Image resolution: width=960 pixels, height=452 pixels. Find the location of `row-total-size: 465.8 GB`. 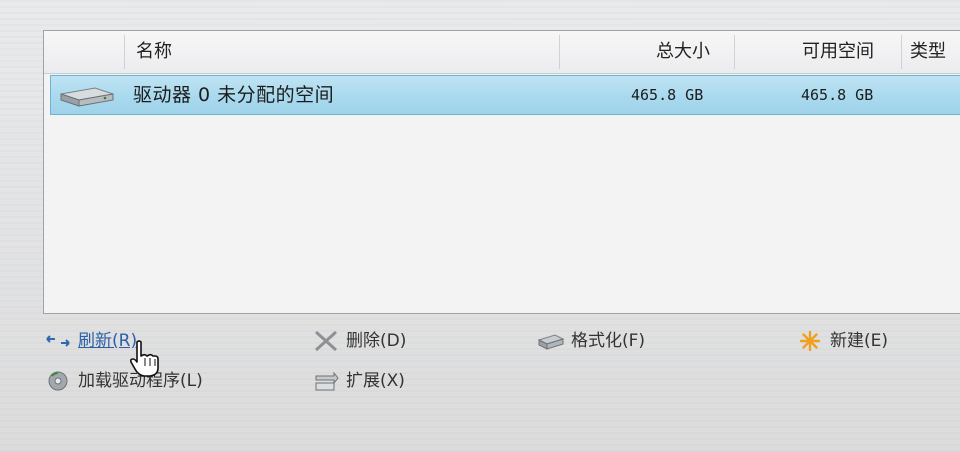

row-total-size: 465.8 GB is located at coordinates (667, 95).